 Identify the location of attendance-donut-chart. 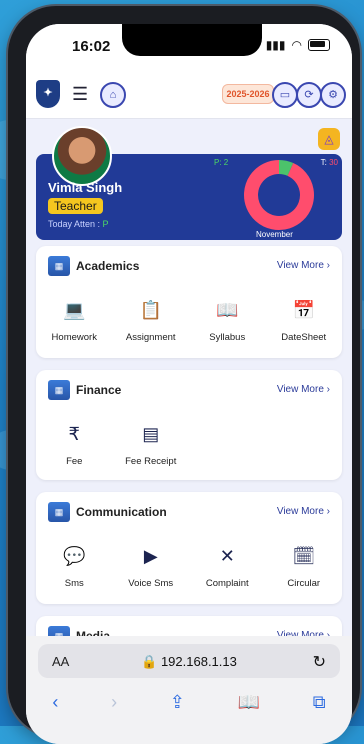
(279, 195).